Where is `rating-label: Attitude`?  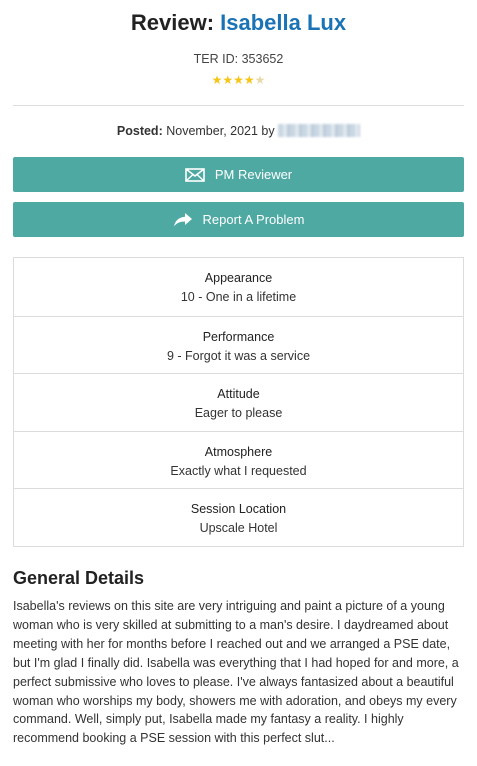 rating-label: Attitude is located at coordinates (238, 394).